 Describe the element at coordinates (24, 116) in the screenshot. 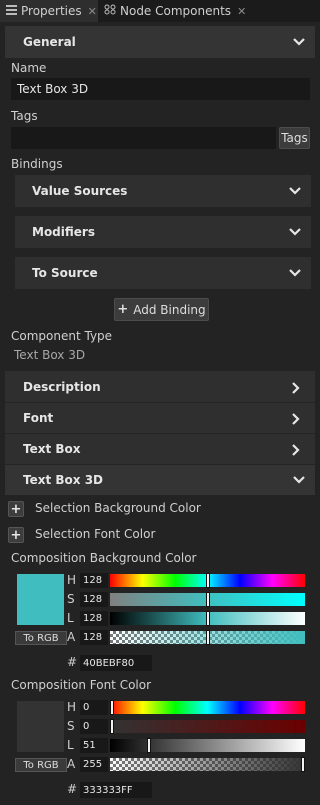

I see `tags-label: Tags` at that location.